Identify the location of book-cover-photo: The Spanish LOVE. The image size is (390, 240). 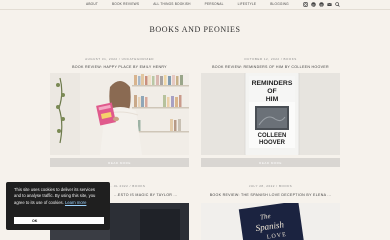
(270, 221).